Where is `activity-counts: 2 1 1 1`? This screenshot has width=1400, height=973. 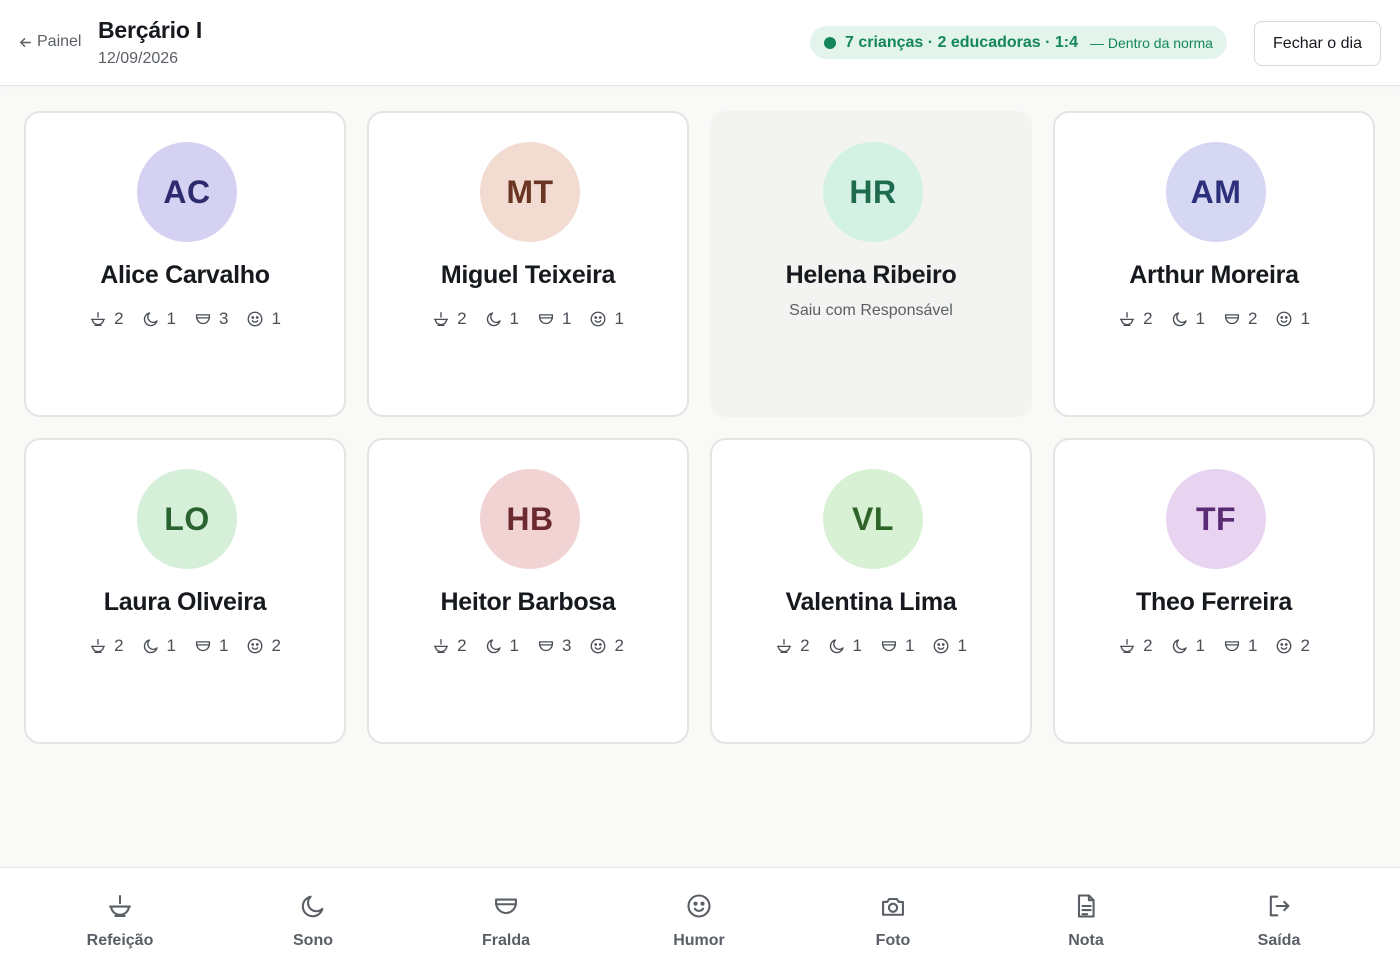 activity-counts: 2 1 1 1 is located at coordinates (871, 646).